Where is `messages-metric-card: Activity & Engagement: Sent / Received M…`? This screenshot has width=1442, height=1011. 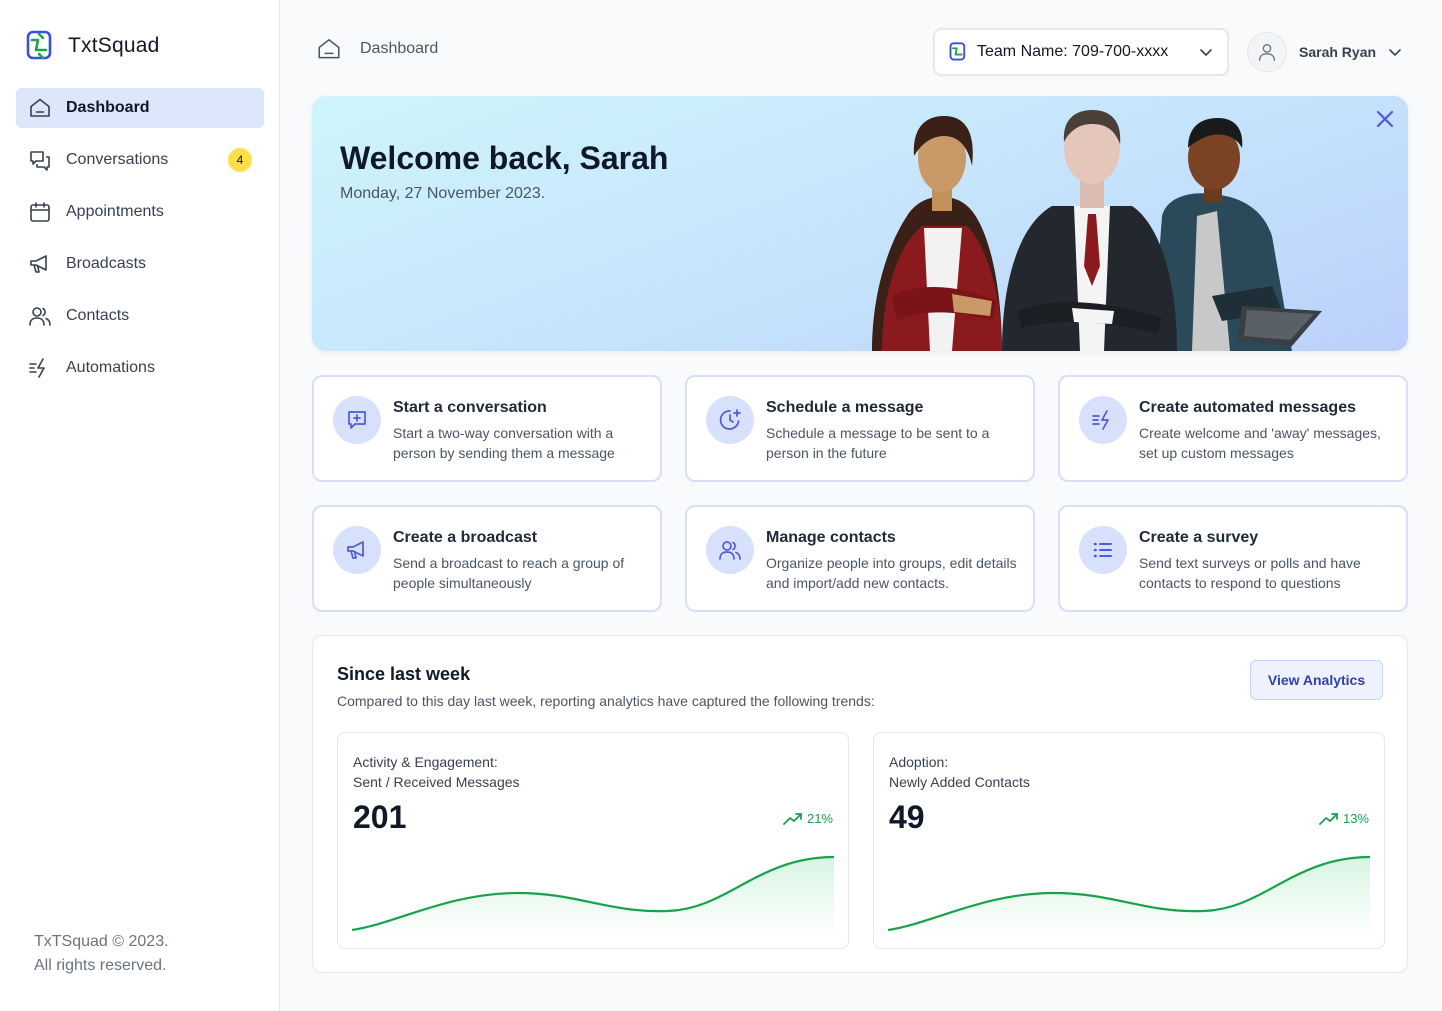 messages-metric-card: Activity & Engagement: Sent / Received M… is located at coordinates (593, 840).